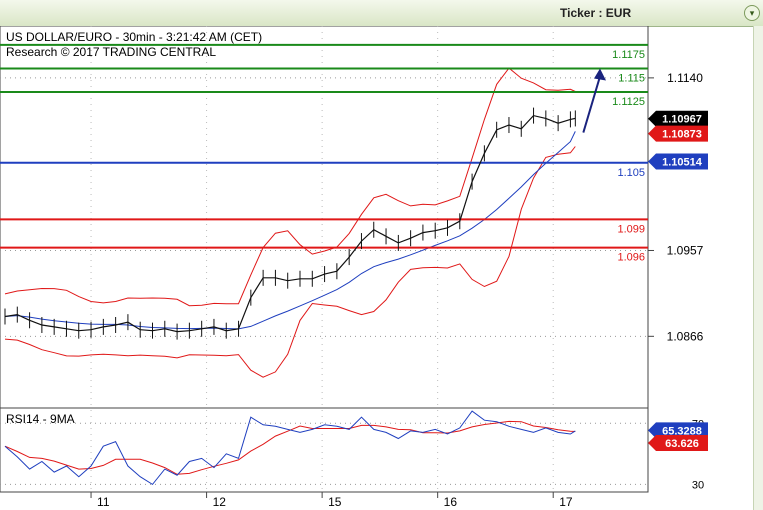 The image size is (763, 510). What do you see at coordinates (685, 78) in the screenshot?
I see `y-tick-label: 1.1140` at bounding box center [685, 78].